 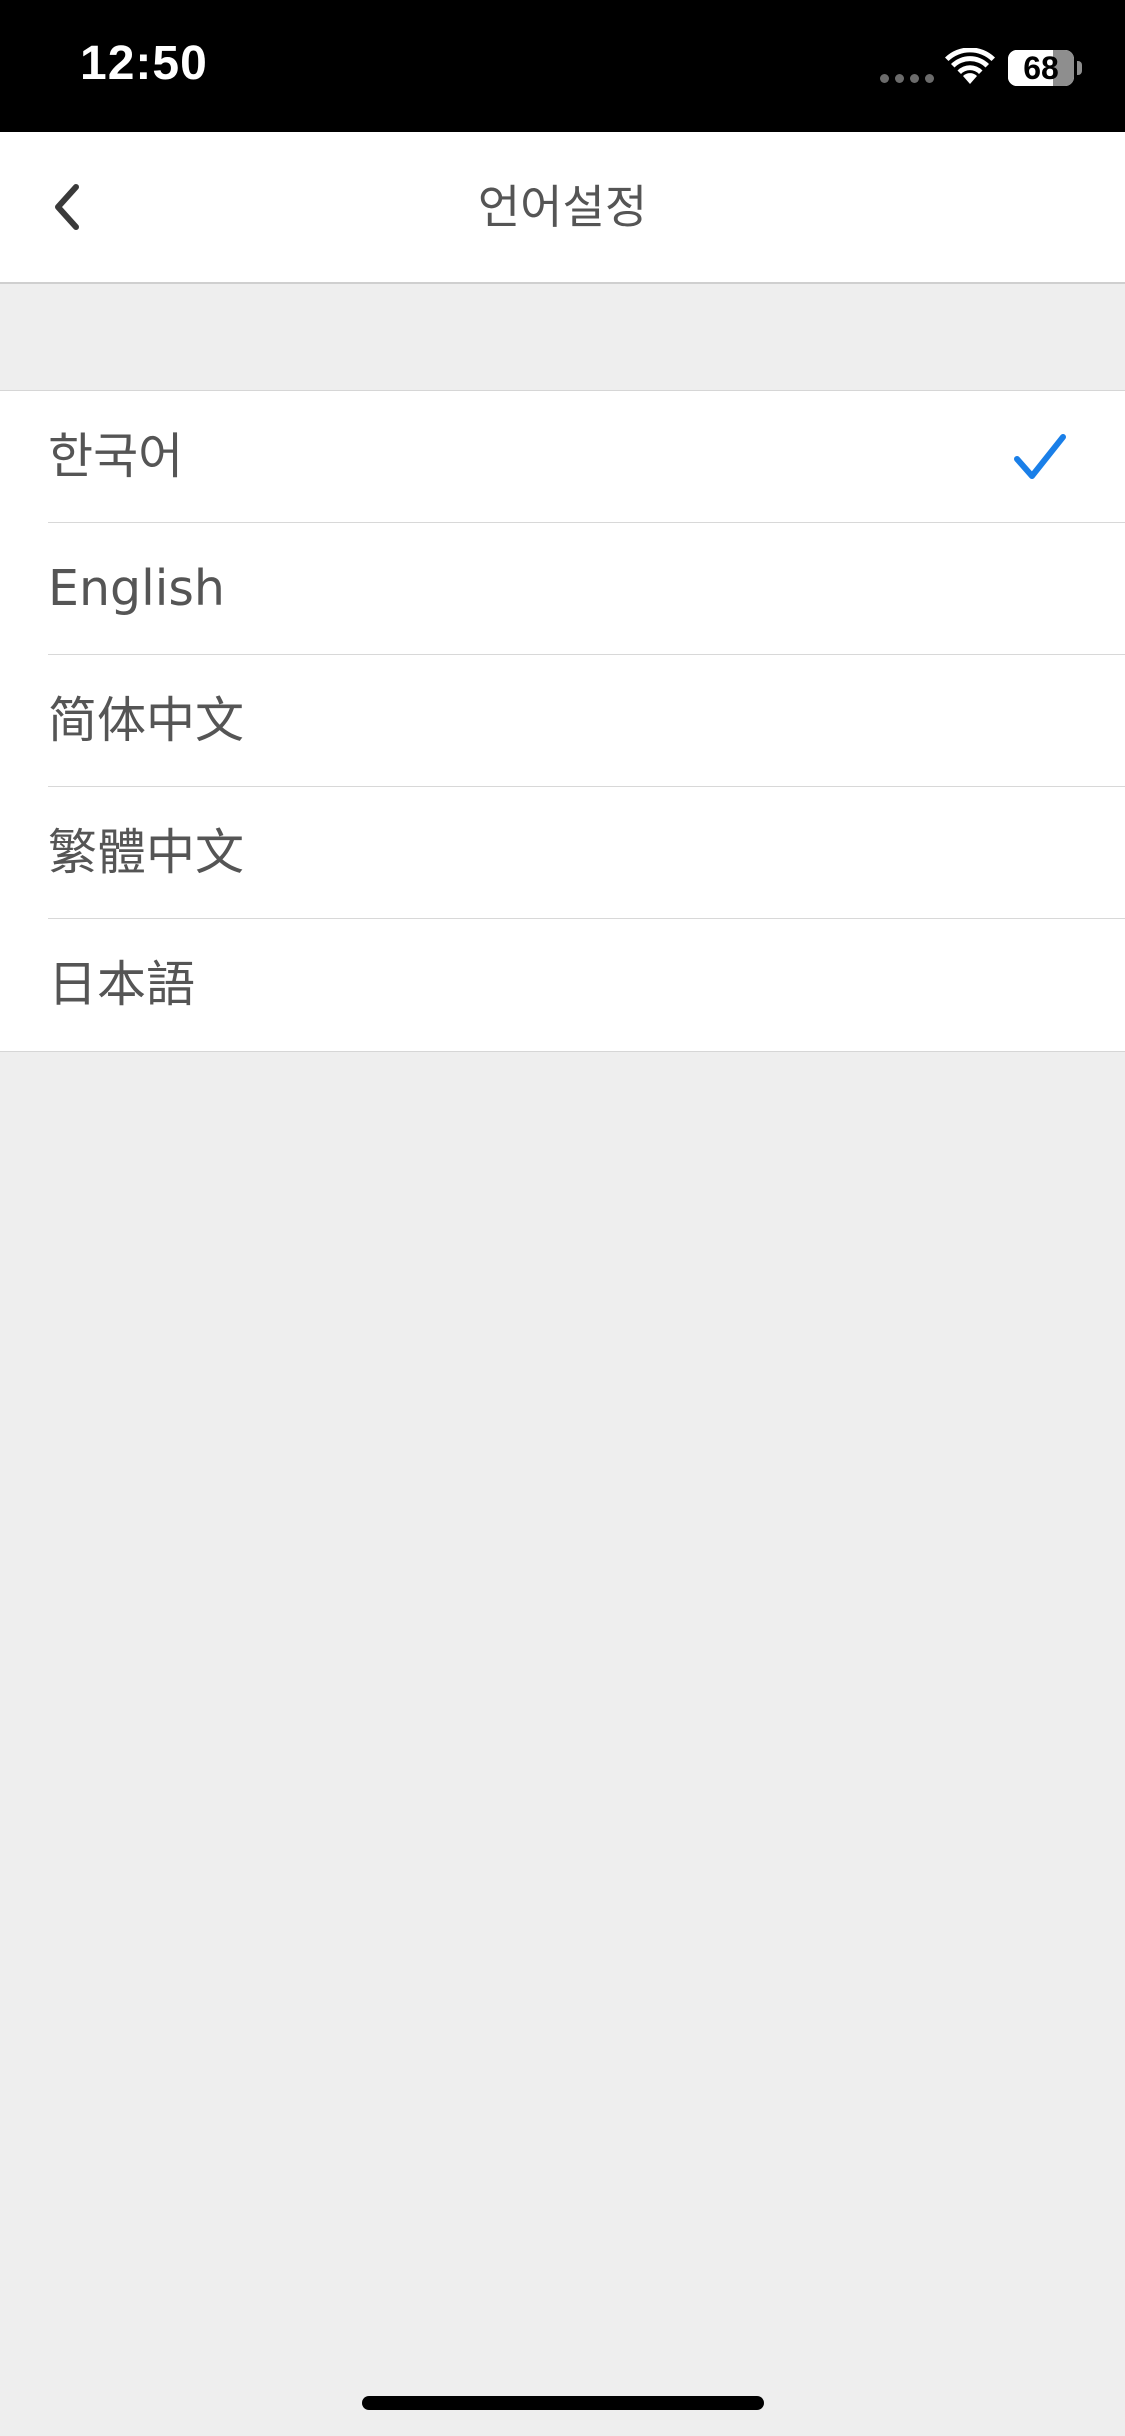 What do you see at coordinates (122, 984) in the screenshot?
I see `language-label: 日本語` at bounding box center [122, 984].